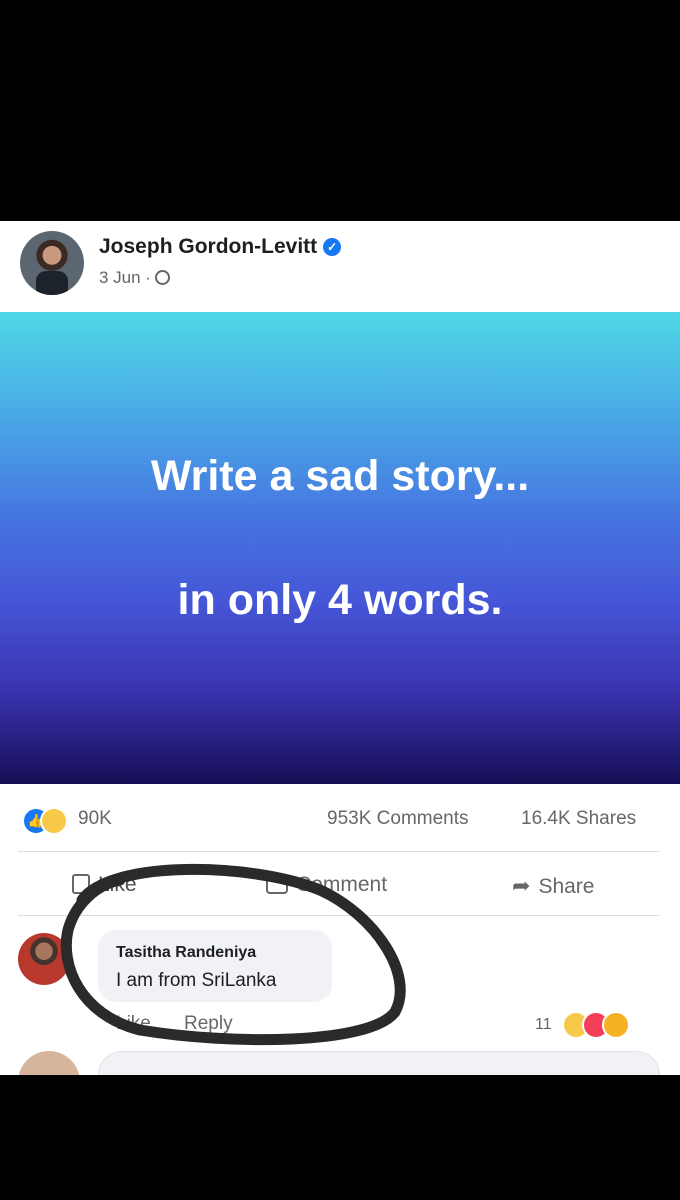 The image size is (680, 1200). Describe the element at coordinates (133, 1024) in the screenshot. I see `comment-like-link: Like` at that location.